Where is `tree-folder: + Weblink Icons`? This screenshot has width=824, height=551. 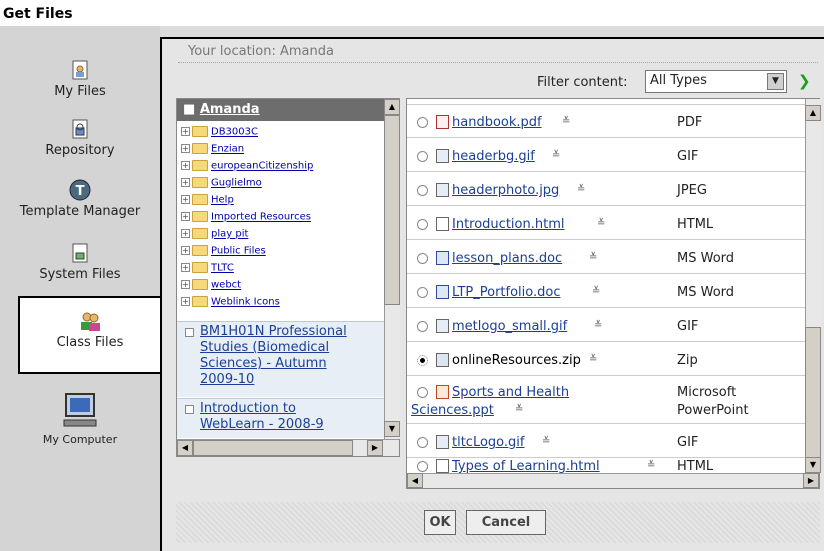
tree-folder: + Weblink Icons is located at coordinates (230, 302).